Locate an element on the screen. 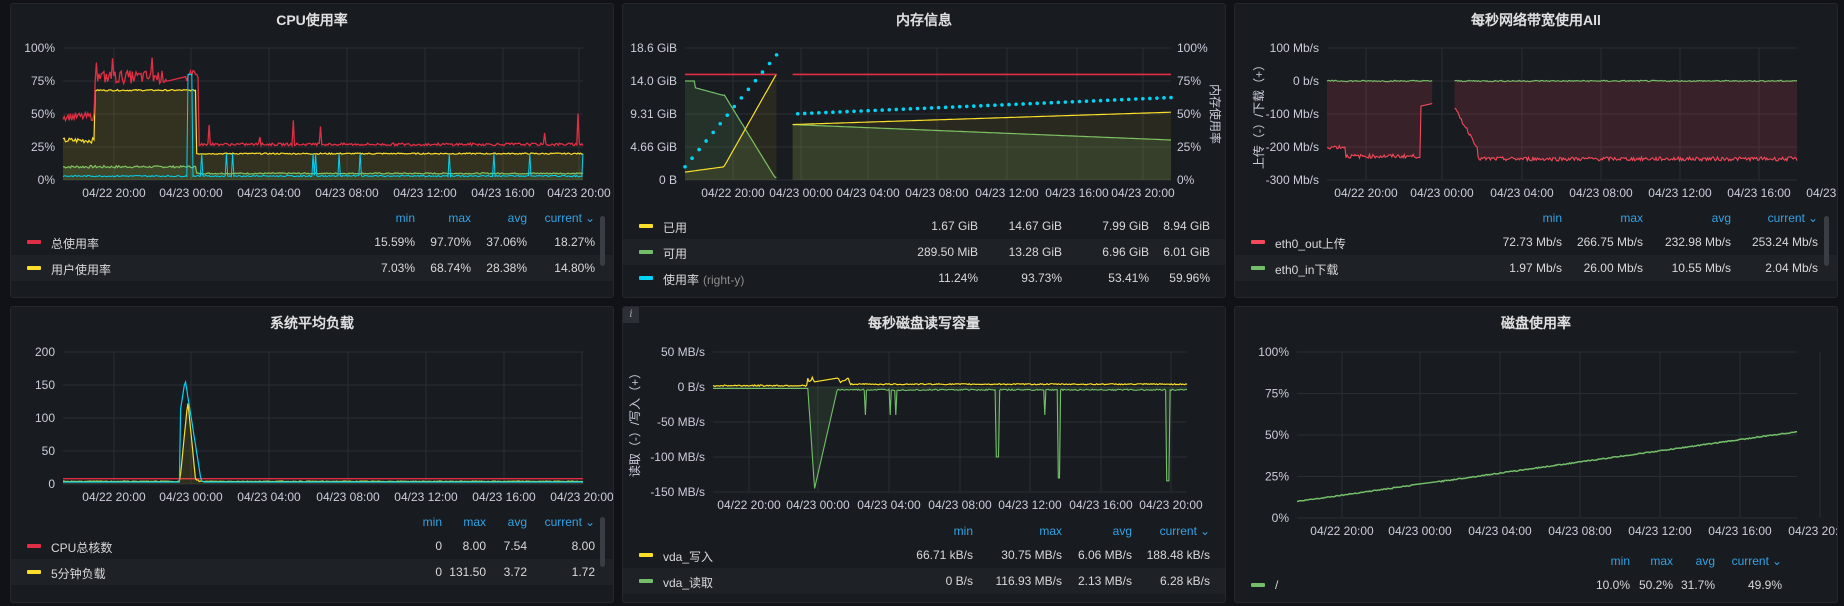 The width and height of the screenshot is (1844, 606). legend-row: 5分钟负载 0 131.50 3.72 1.72 is located at coordinates (312, 572).